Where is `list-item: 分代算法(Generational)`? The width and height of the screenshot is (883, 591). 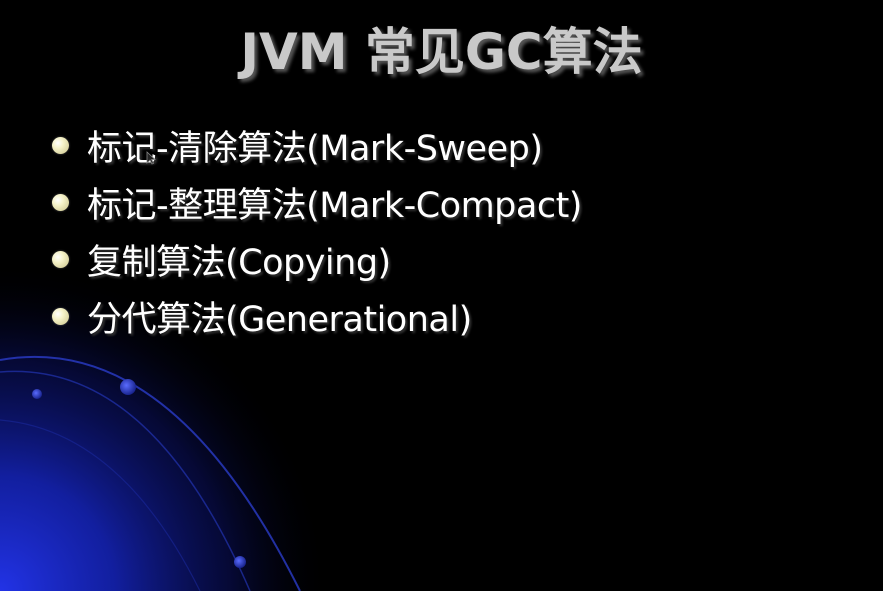 list-item: 分代算法(Generational) is located at coordinates (317, 316).